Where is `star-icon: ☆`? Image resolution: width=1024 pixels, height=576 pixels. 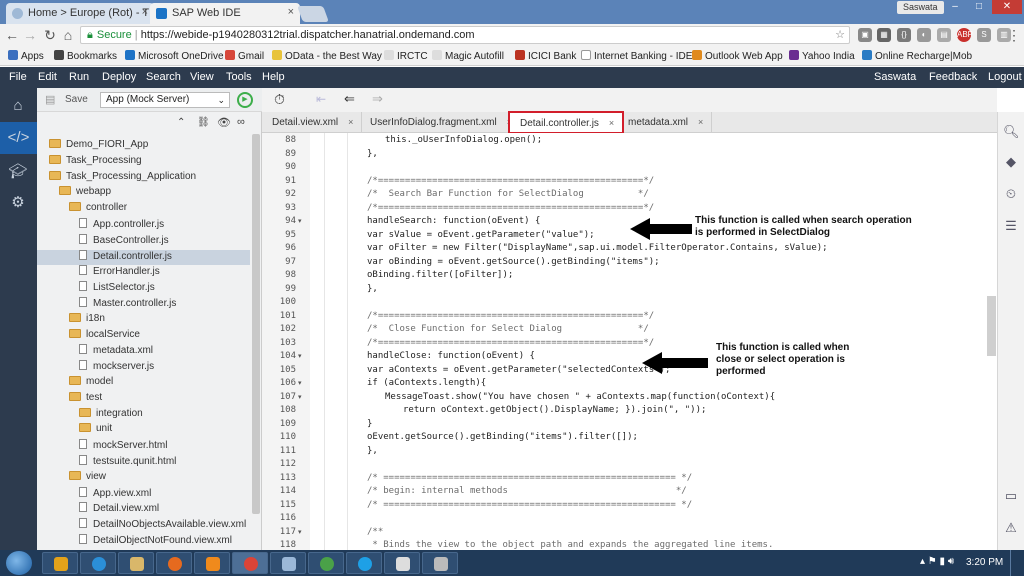 star-icon: ☆ is located at coordinates (840, 35).